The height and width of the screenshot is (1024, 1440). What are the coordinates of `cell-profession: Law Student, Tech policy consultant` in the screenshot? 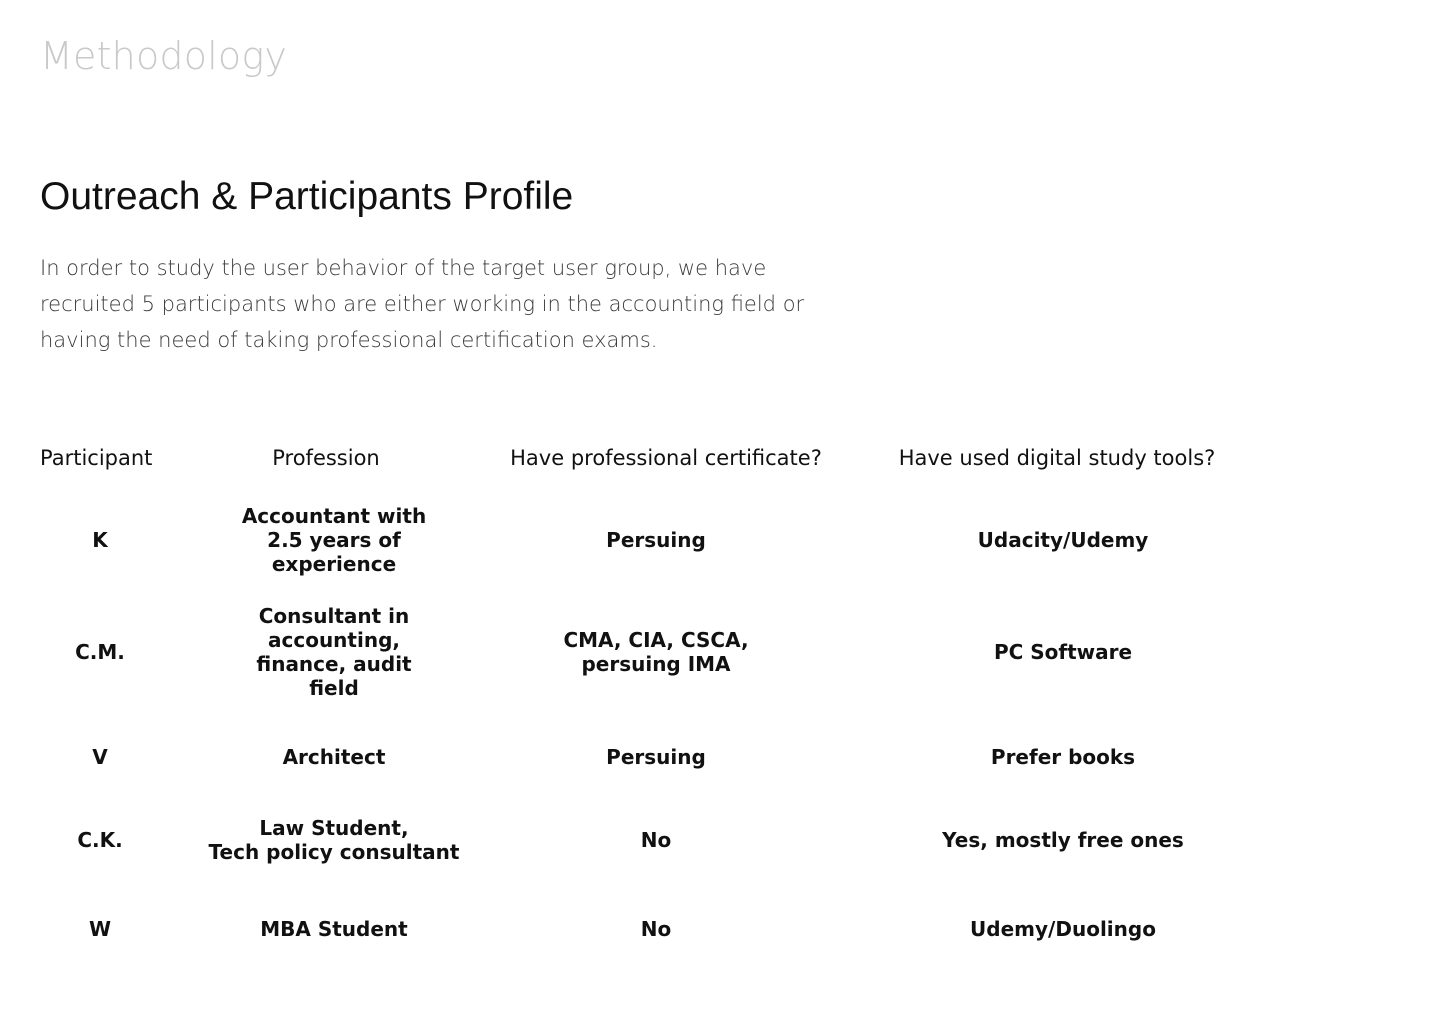 It's located at (334, 840).